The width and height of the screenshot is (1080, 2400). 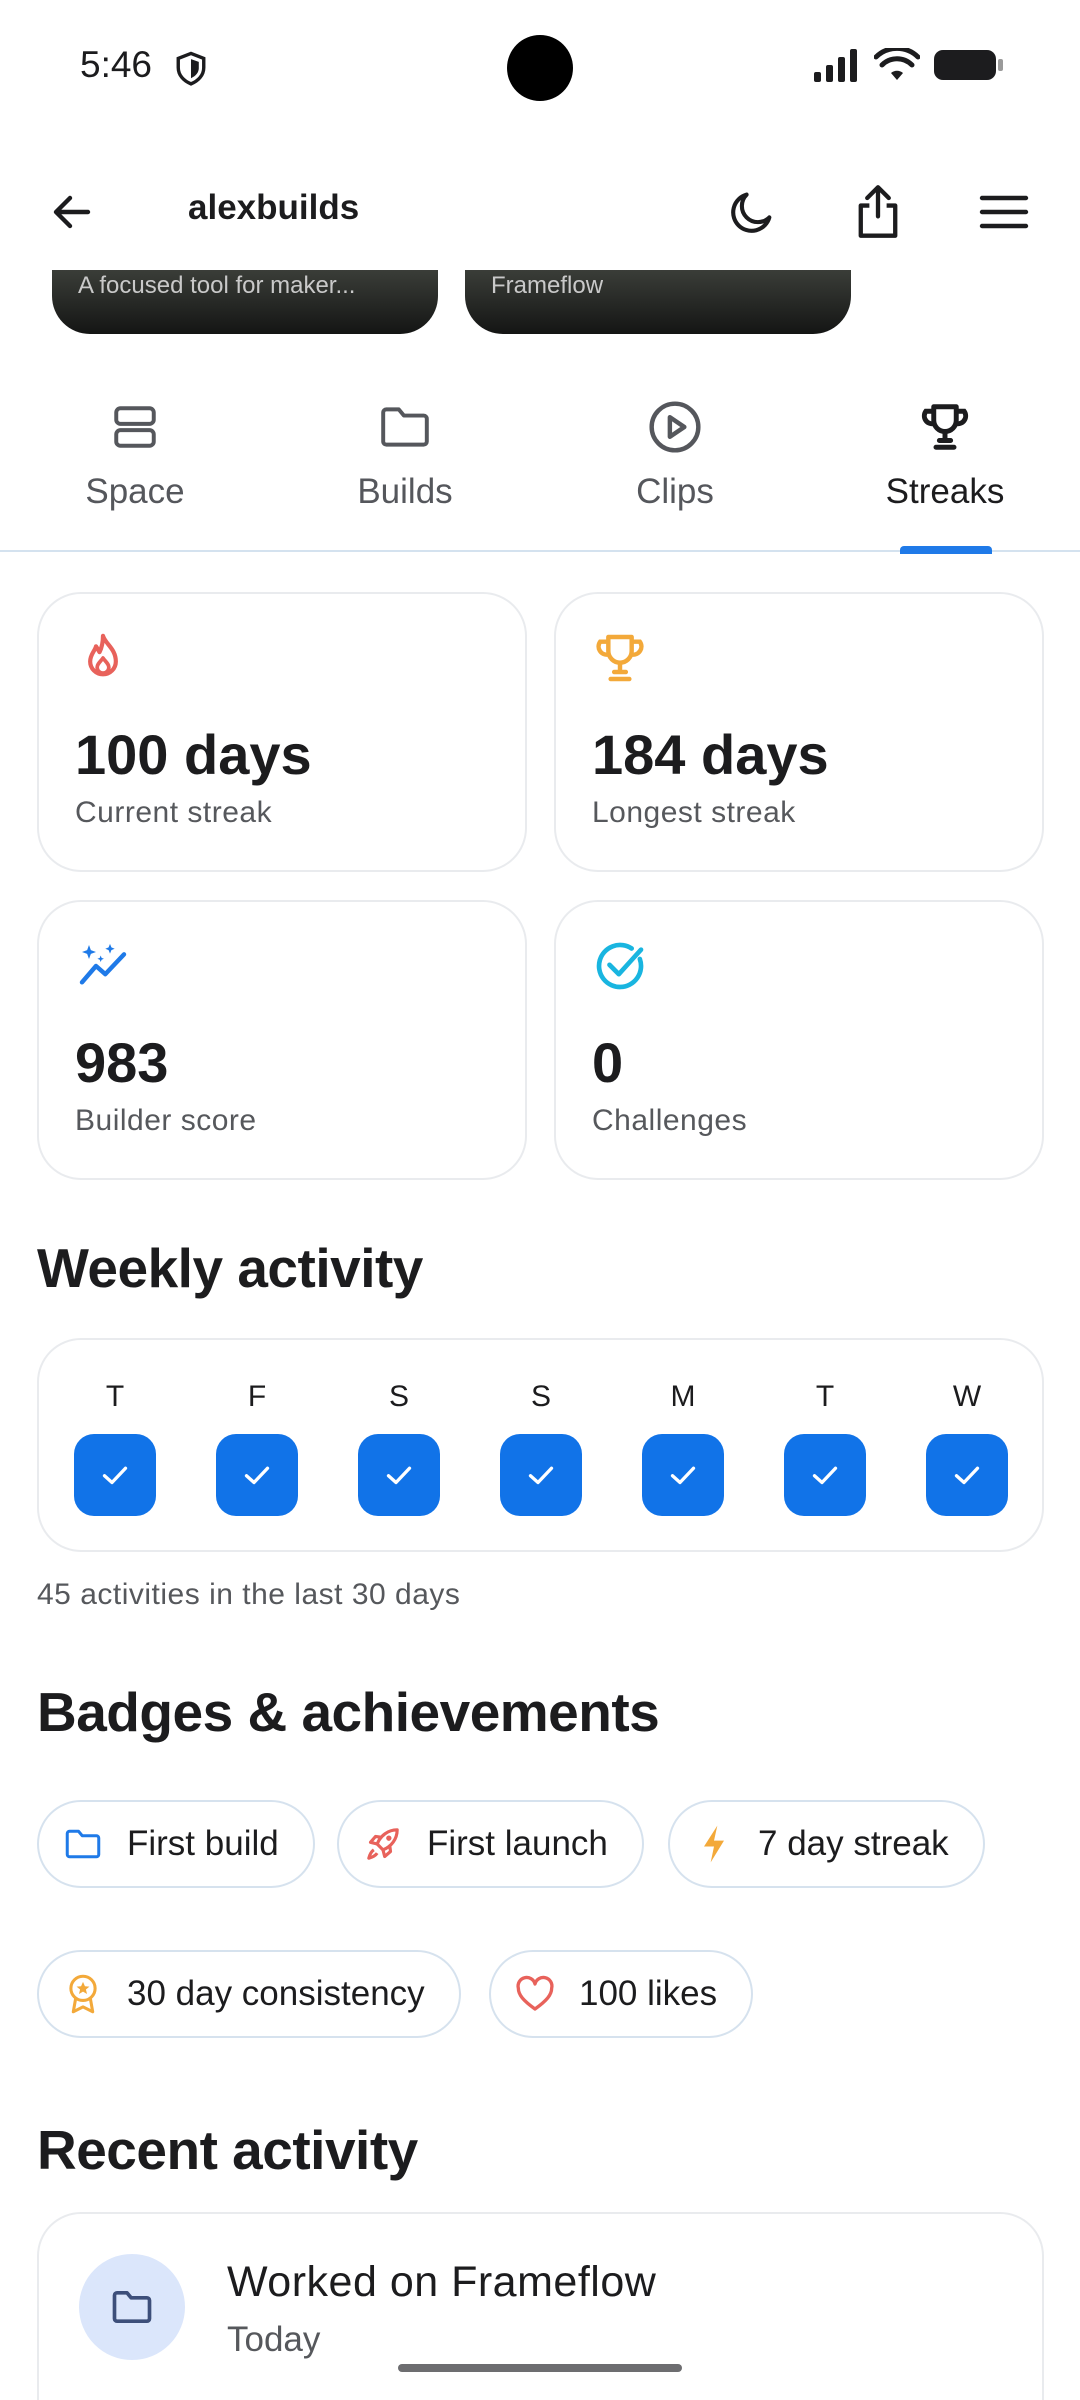 I want to click on share-icon, so click(x=878, y=211).